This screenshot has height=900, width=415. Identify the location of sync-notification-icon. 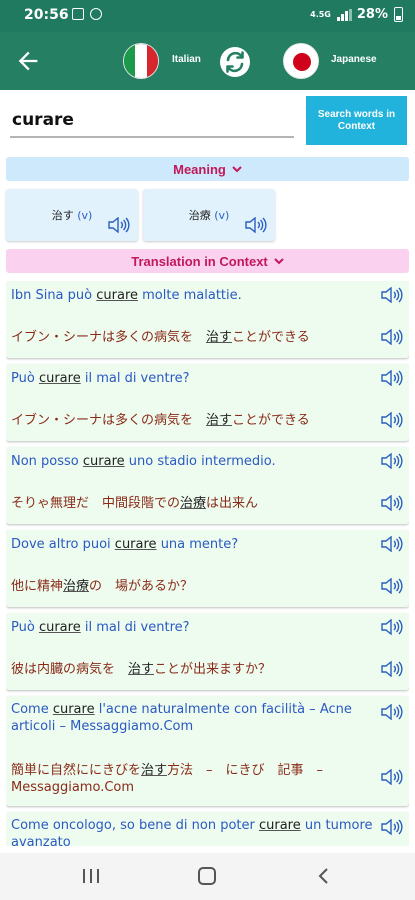
(96, 14).